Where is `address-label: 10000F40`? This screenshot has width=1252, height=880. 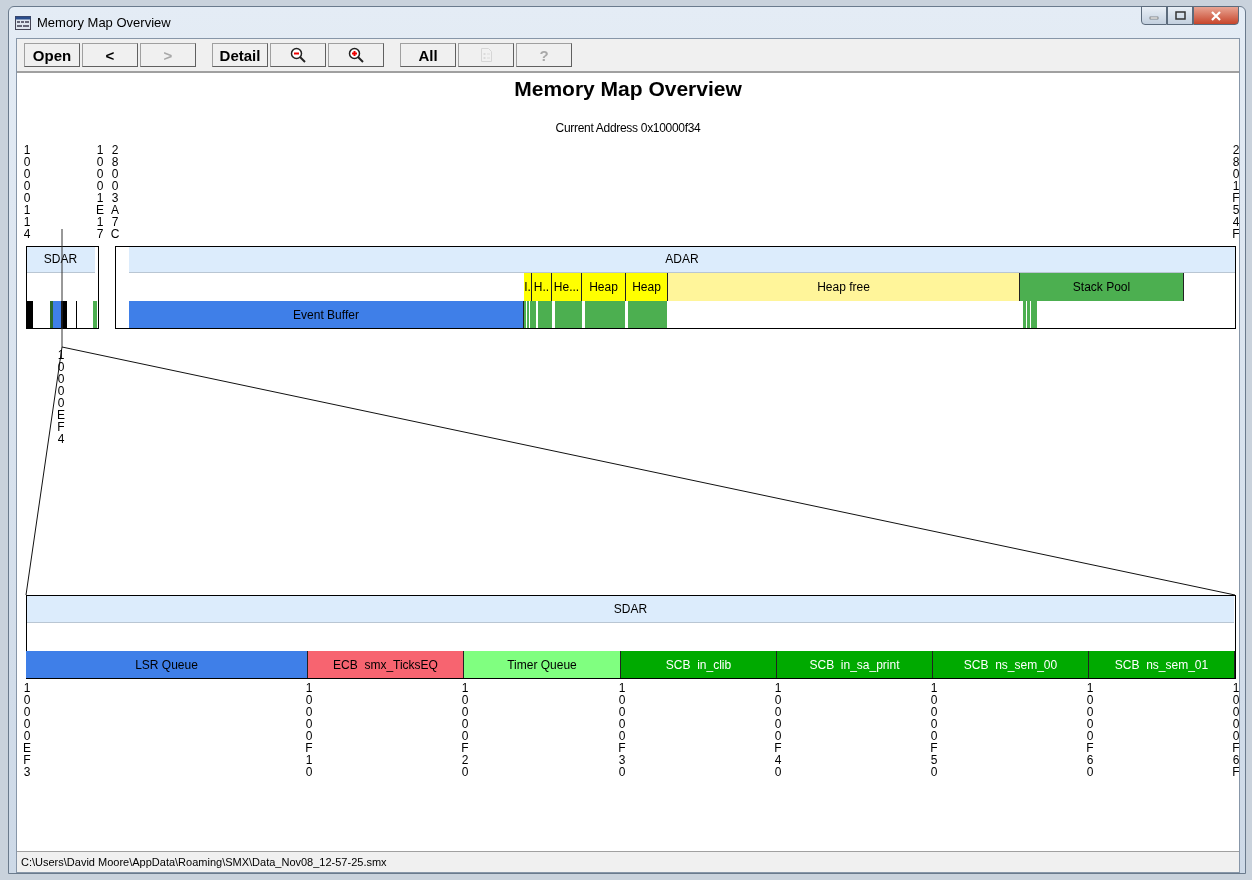
address-label: 10000F40 is located at coordinates (778, 730).